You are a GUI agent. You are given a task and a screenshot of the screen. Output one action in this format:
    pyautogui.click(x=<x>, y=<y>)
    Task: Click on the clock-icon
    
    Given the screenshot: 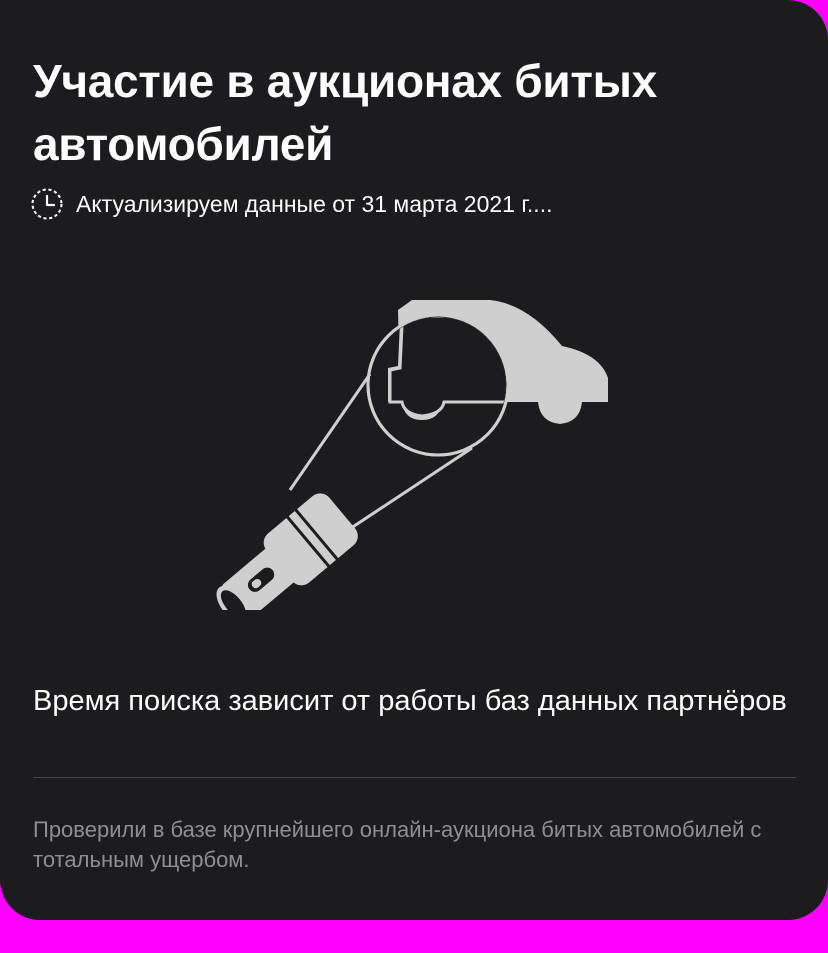 What is the action you would take?
    pyautogui.click(x=47, y=204)
    